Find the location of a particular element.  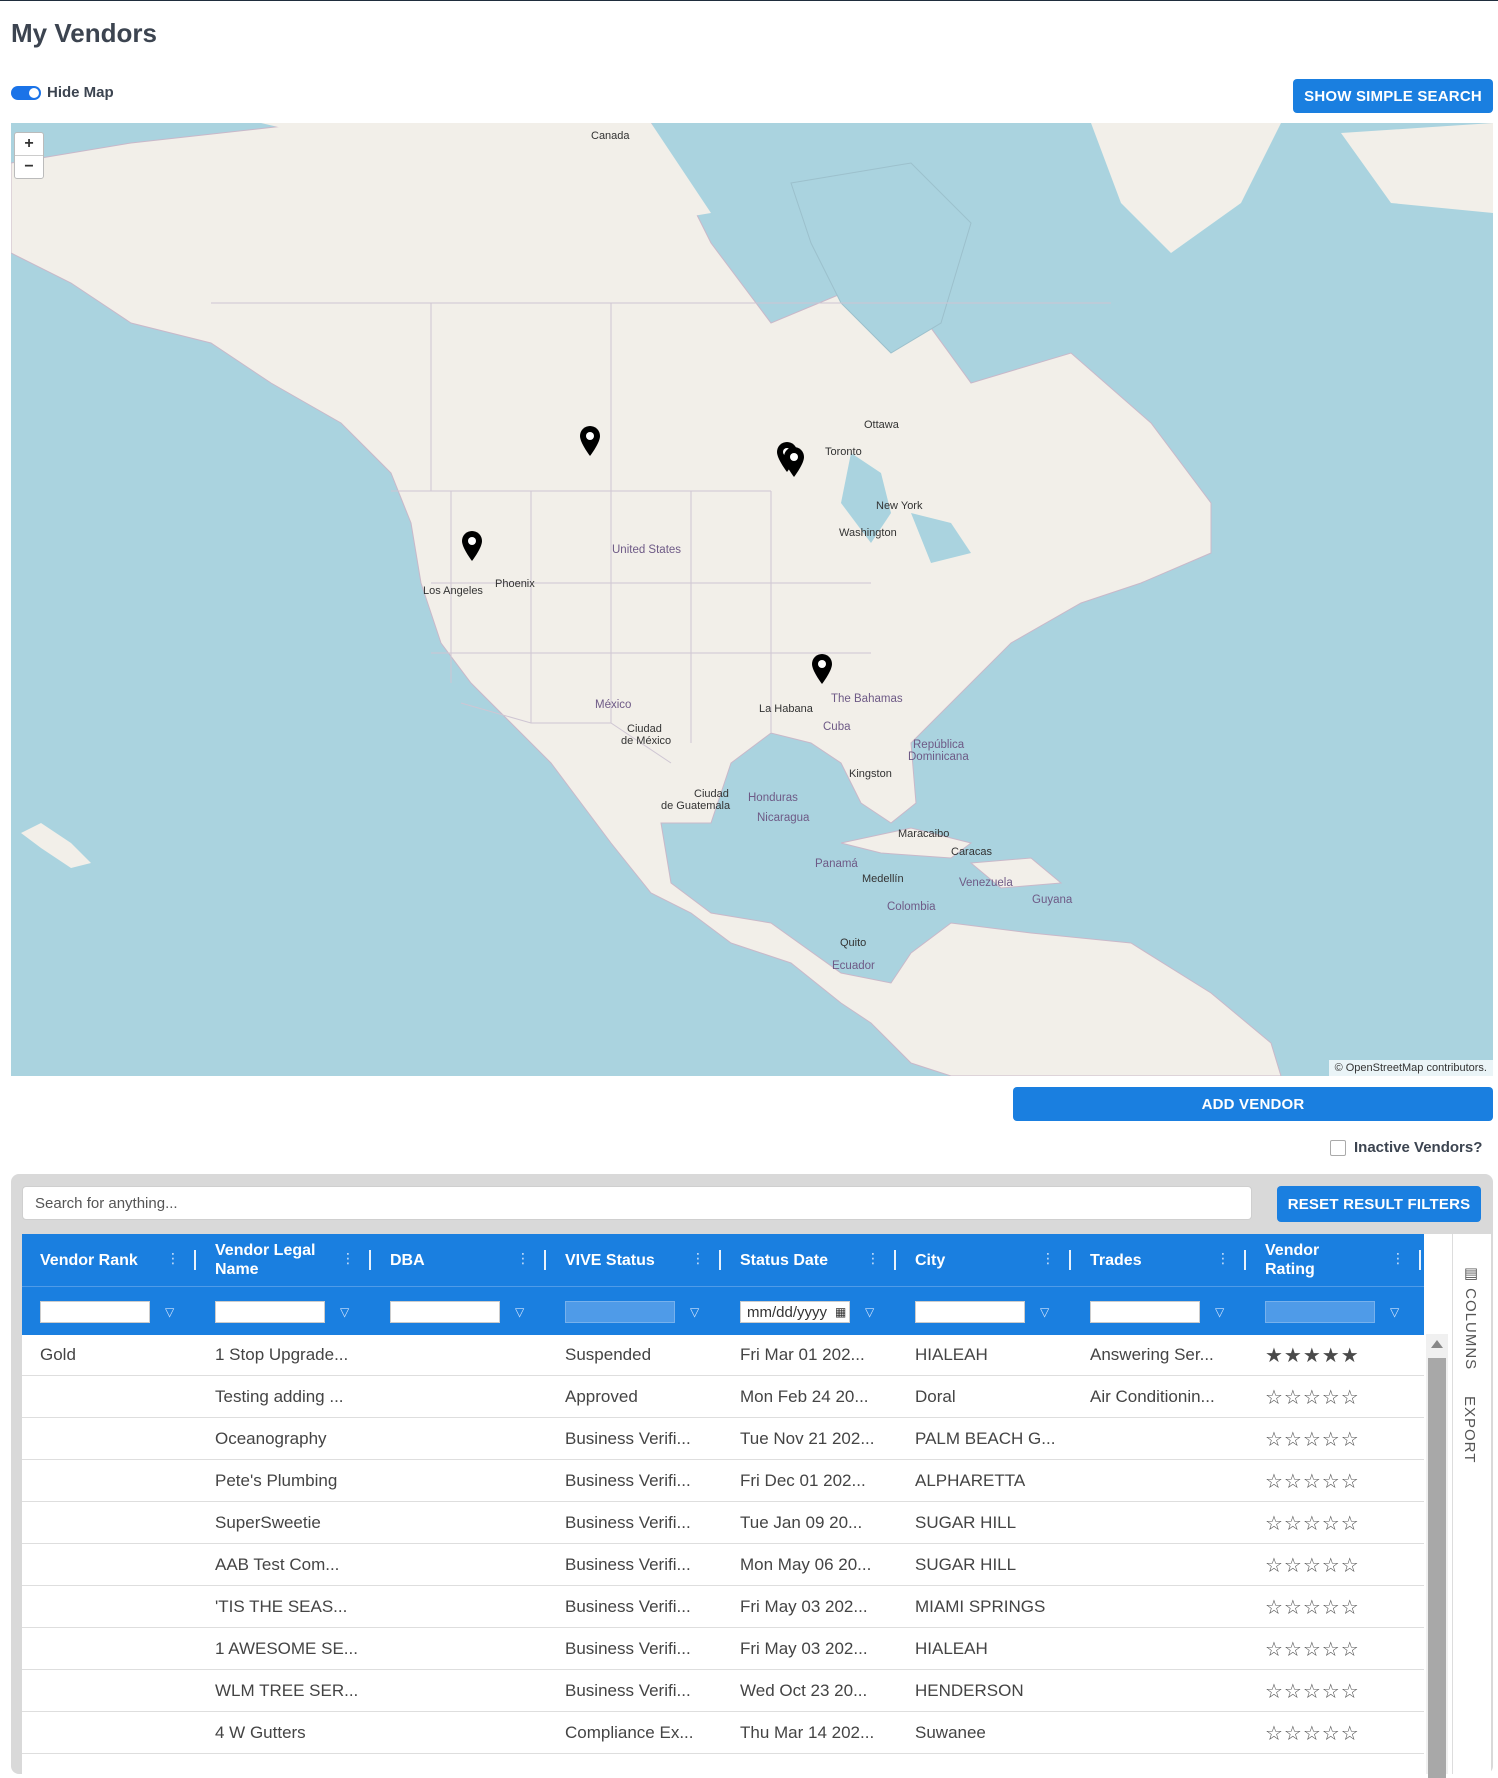

vertical-scrollbar is located at coordinates (1437, 1556).